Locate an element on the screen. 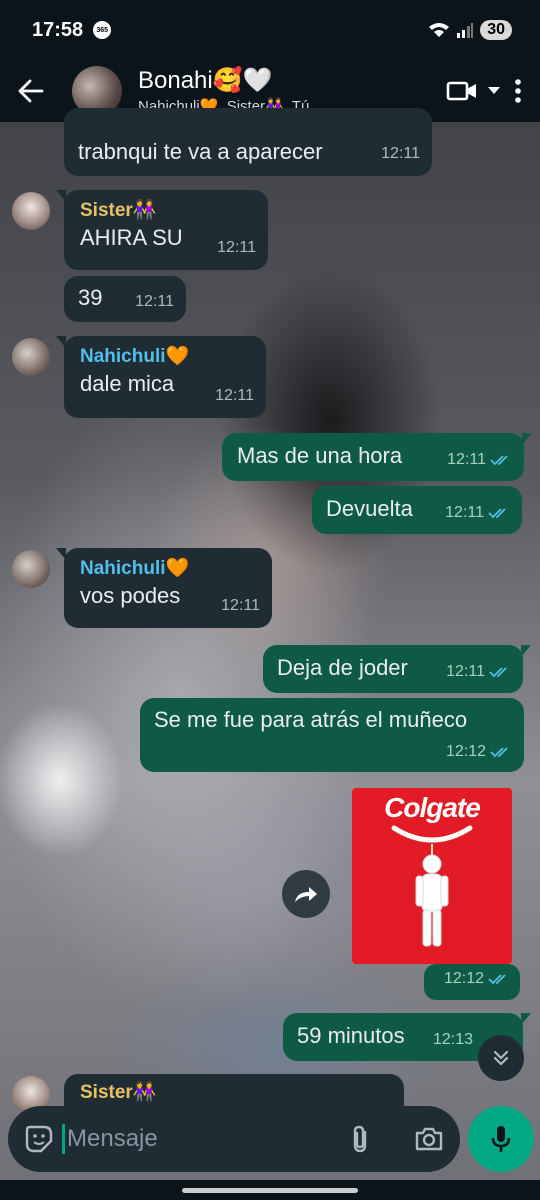 The height and width of the screenshot is (1200, 540). message-time: 12:13 is located at coordinates (452, 1039).